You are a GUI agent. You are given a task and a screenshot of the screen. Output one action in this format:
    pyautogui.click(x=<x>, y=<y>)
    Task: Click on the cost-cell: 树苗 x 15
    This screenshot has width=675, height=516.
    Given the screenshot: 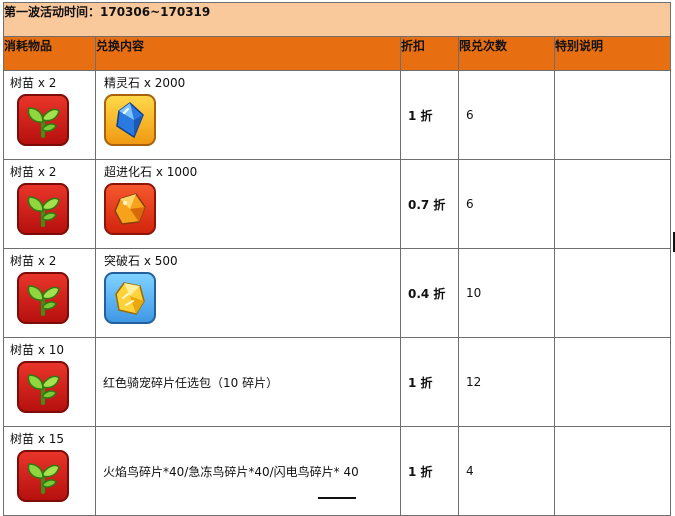 What is the action you would take?
    pyautogui.click(x=49, y=471)
    